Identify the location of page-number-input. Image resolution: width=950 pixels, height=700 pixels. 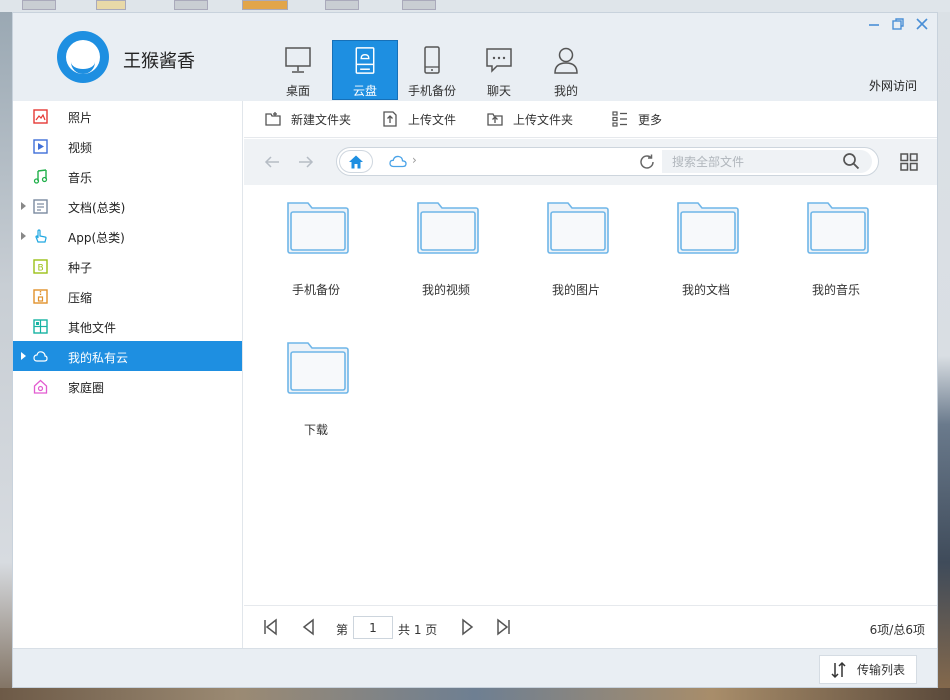
(373, 627).